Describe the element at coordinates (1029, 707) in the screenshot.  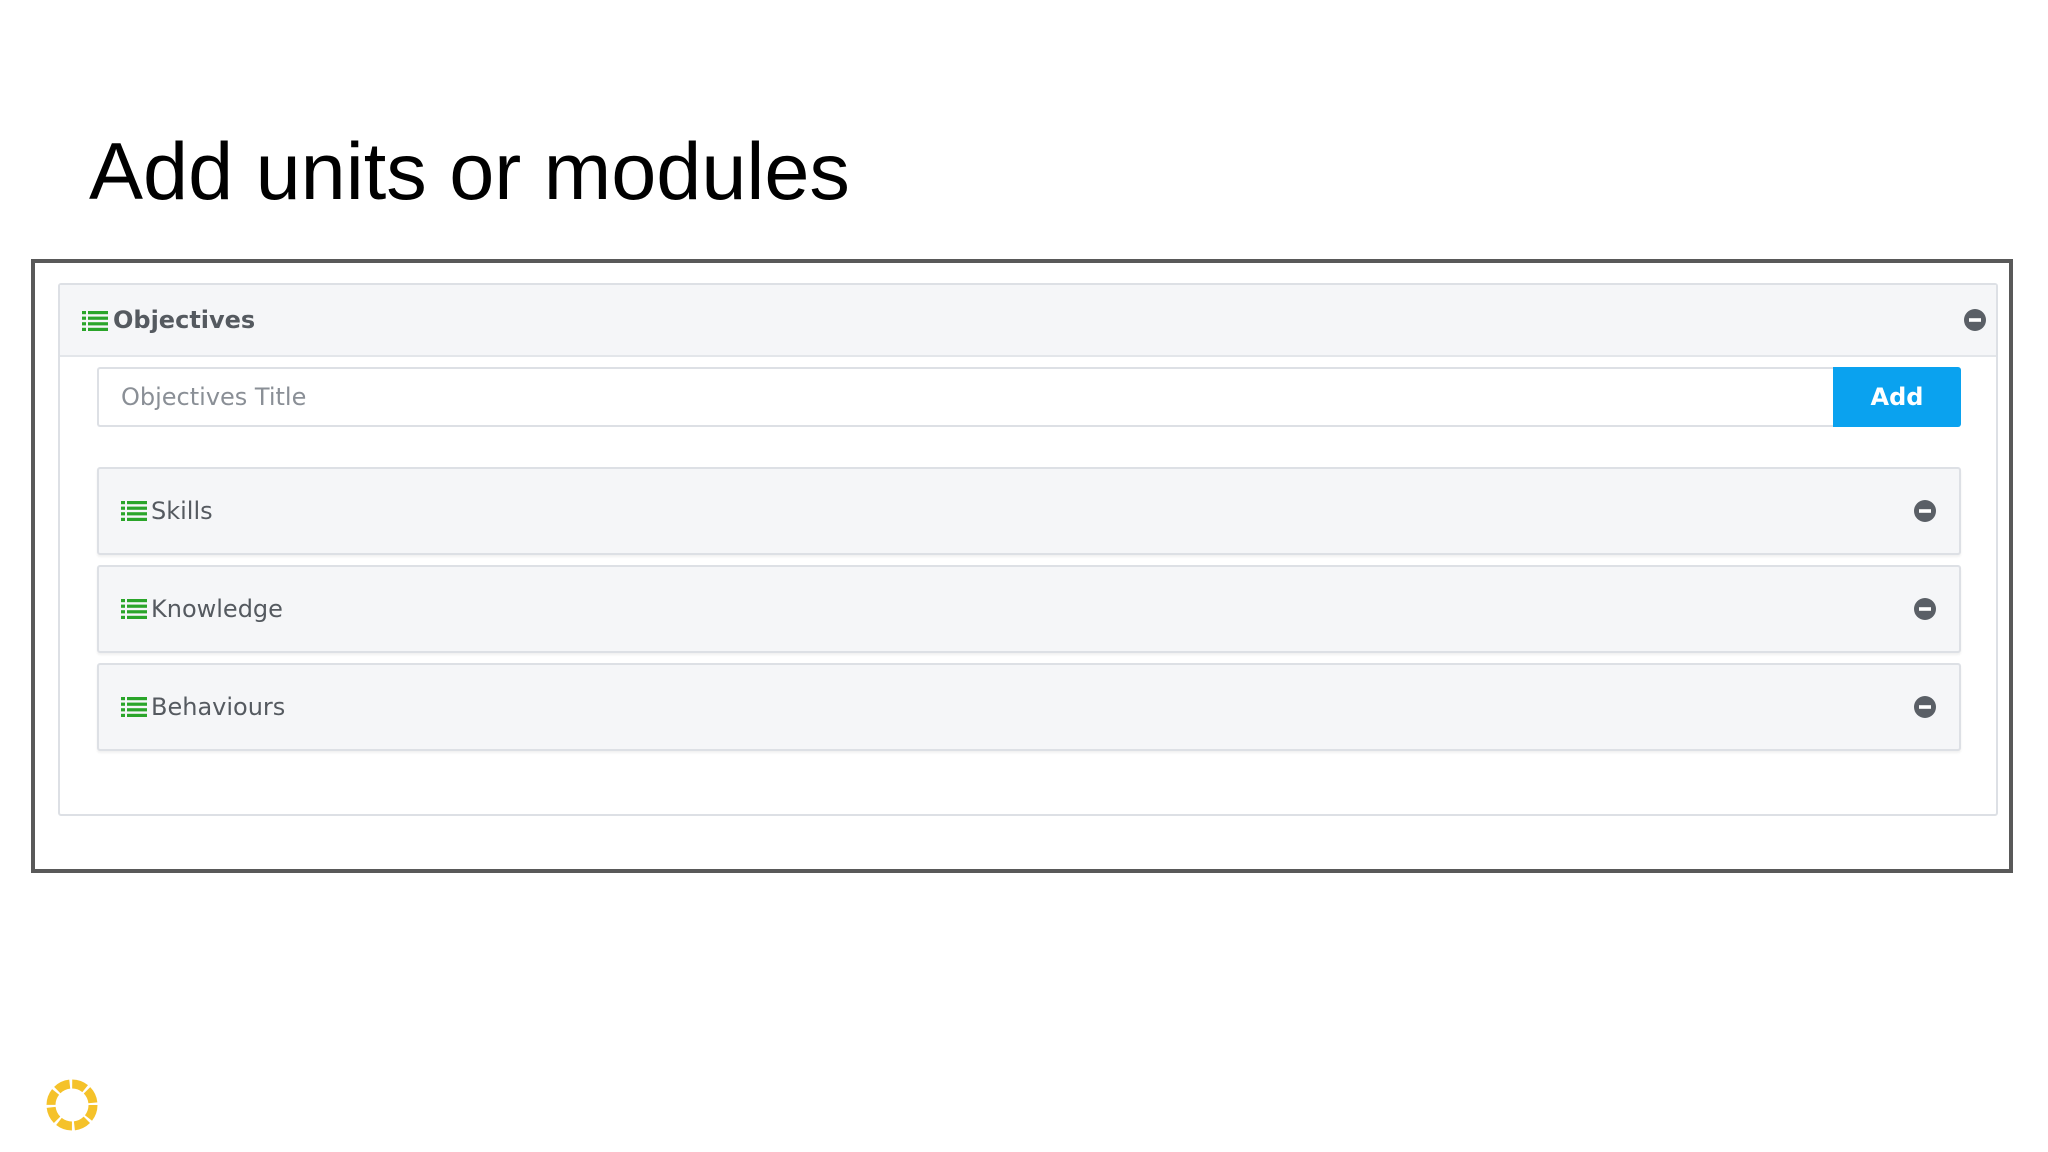
I see `section-behaviours: Behaviours` at that location.